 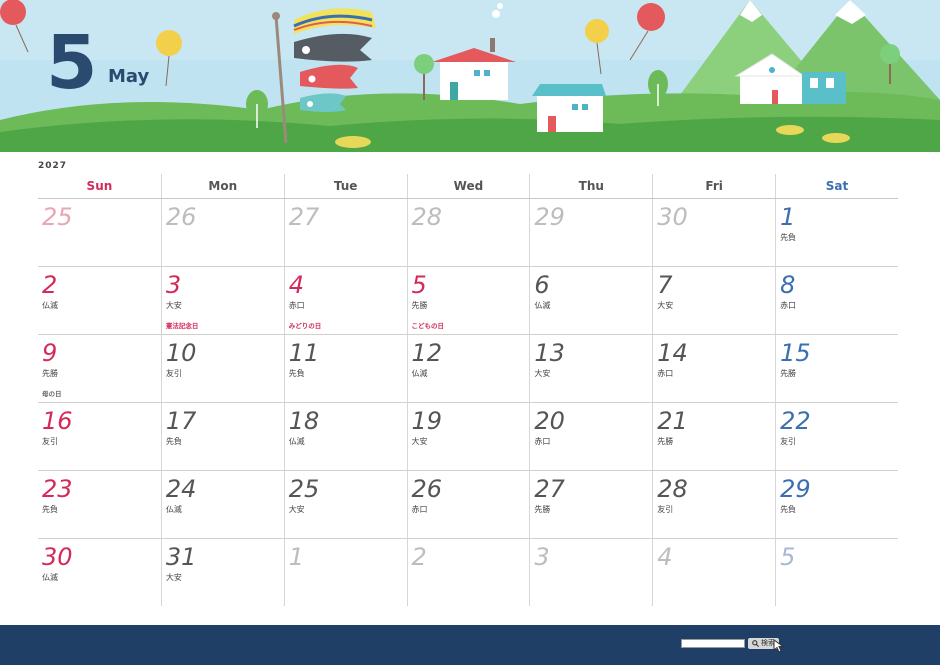 I want to click on year-label: 2027, so click(x=53, y=166).